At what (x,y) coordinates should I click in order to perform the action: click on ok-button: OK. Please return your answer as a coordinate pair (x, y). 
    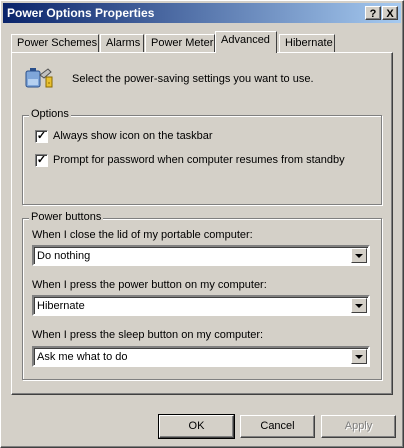
    Looking at the image, I should click on (196, 426).